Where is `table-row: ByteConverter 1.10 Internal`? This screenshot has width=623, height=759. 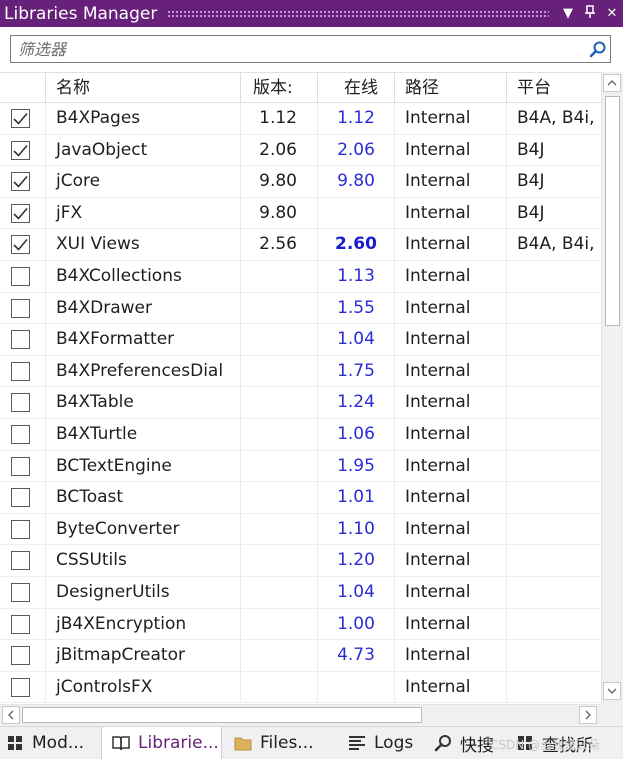
table-row: ByteConverter 1.10 Internal is located at coordinates (300, 529).